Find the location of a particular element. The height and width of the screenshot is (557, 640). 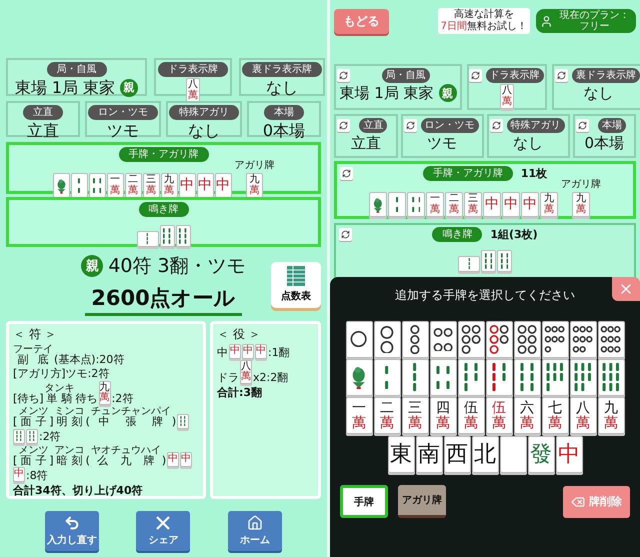

score-text: :8符 is located at coordinates (37, 475).